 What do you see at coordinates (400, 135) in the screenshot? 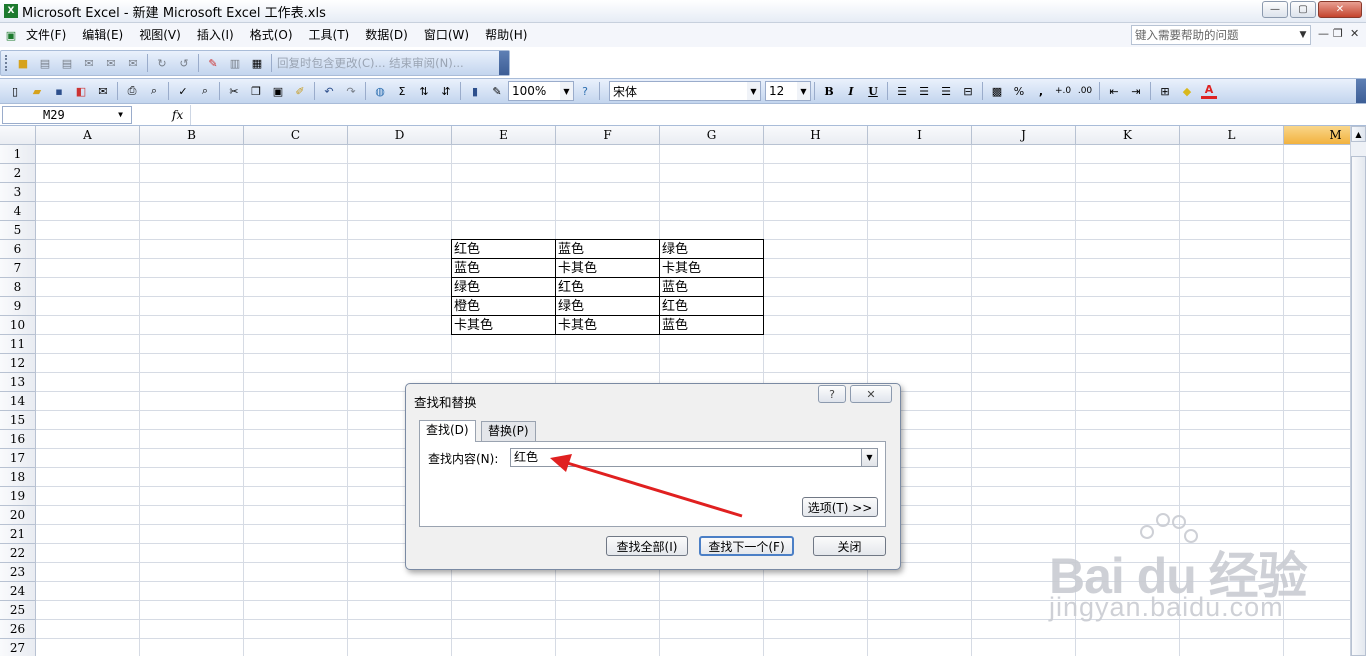
I see `column-header-D: D` at bounding box center [400, 135].